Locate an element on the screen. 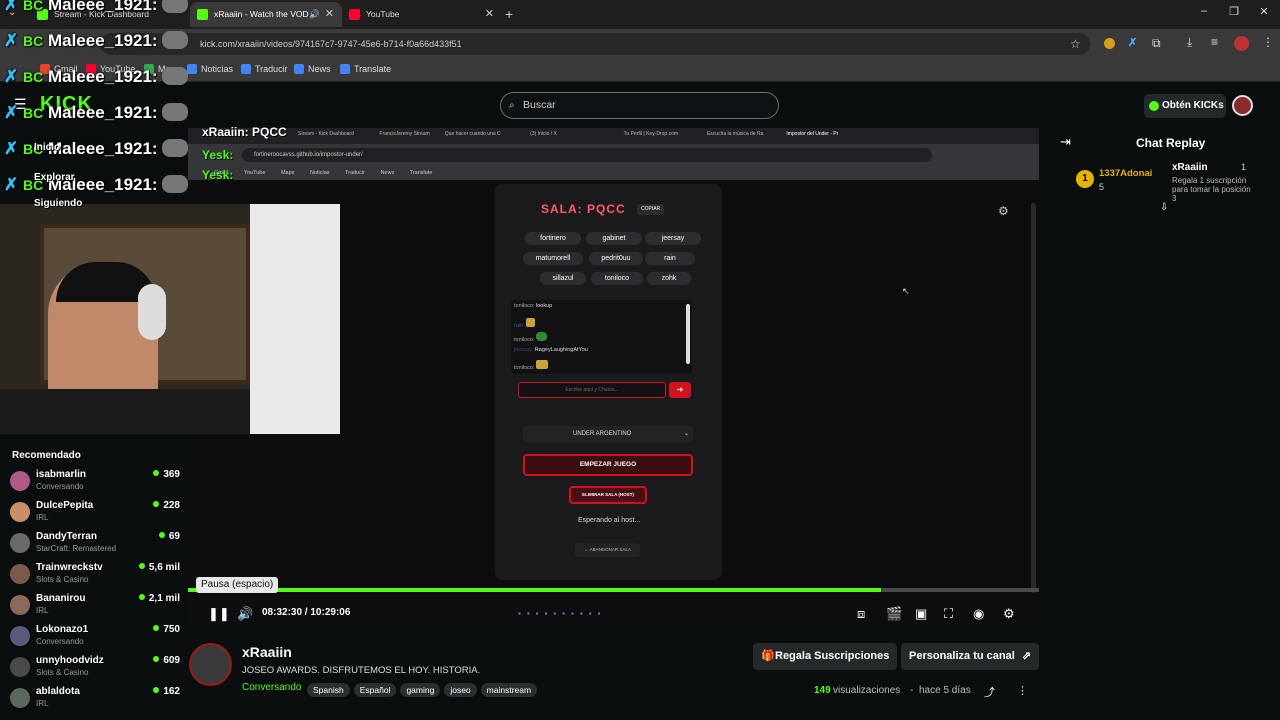  recommended-channel: Bananirou IRL 2,1 mil is located at coordinates (95, 606).